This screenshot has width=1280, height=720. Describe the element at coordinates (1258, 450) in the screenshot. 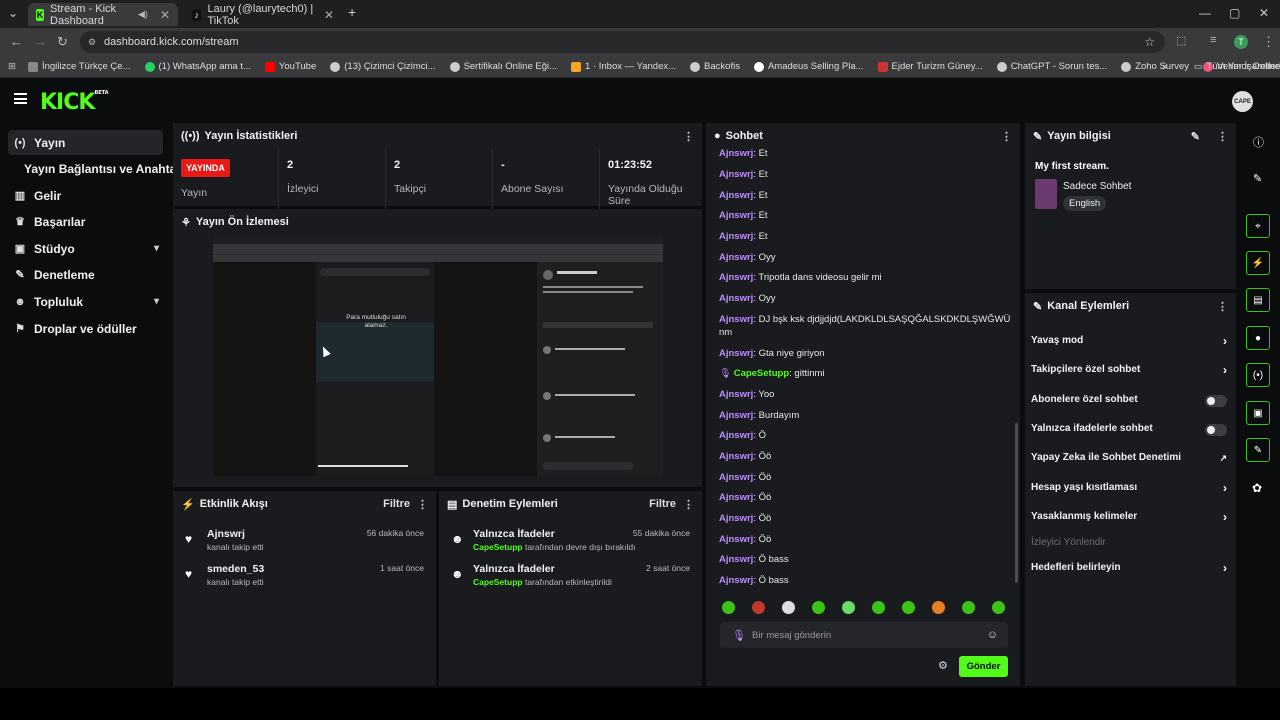

I see `rail-button-wrench-icon: ✎` at that location.